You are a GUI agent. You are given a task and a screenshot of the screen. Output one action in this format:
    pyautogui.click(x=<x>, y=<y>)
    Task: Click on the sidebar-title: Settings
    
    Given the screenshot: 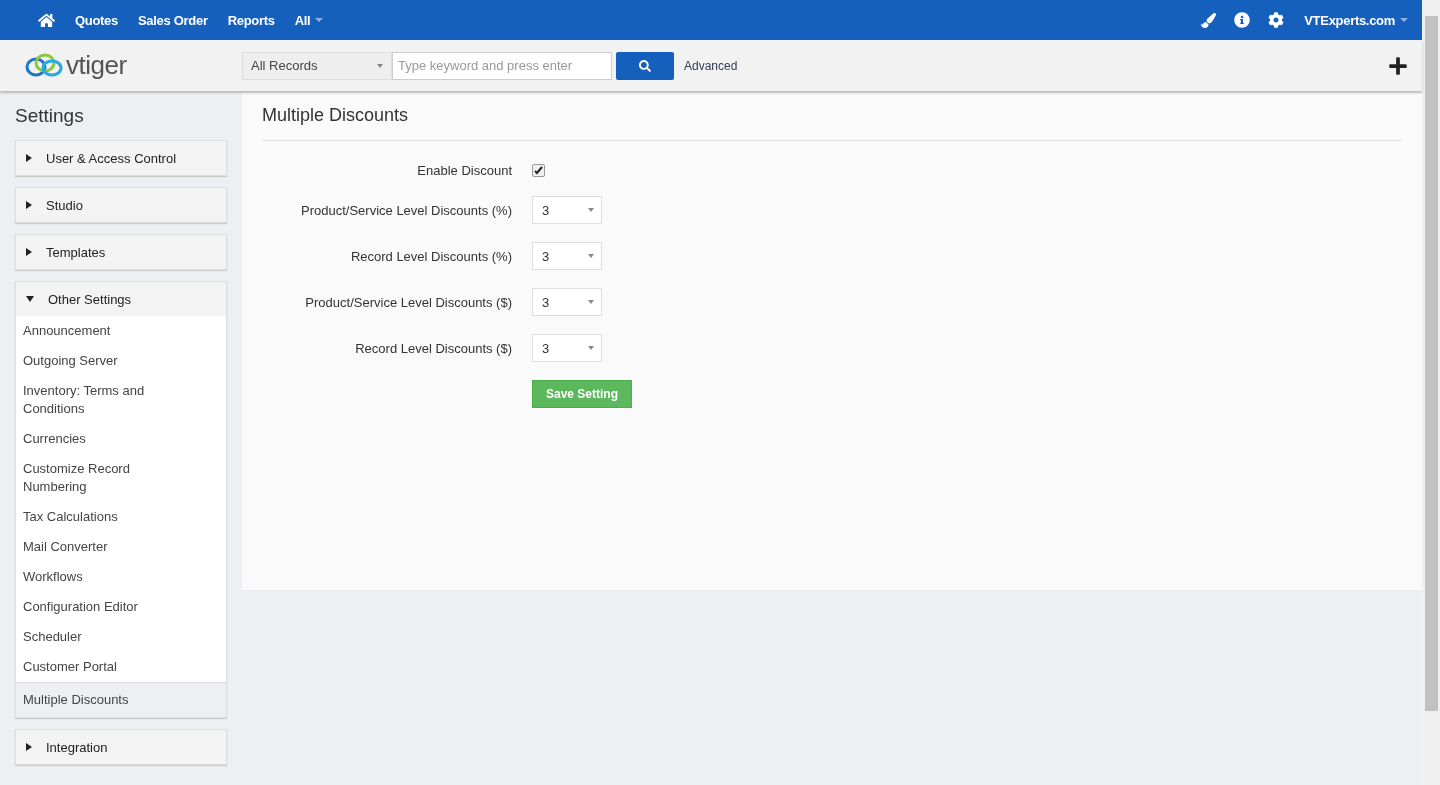 What is the action you would take?
    pyautogui.click(x=50, y=116)
    